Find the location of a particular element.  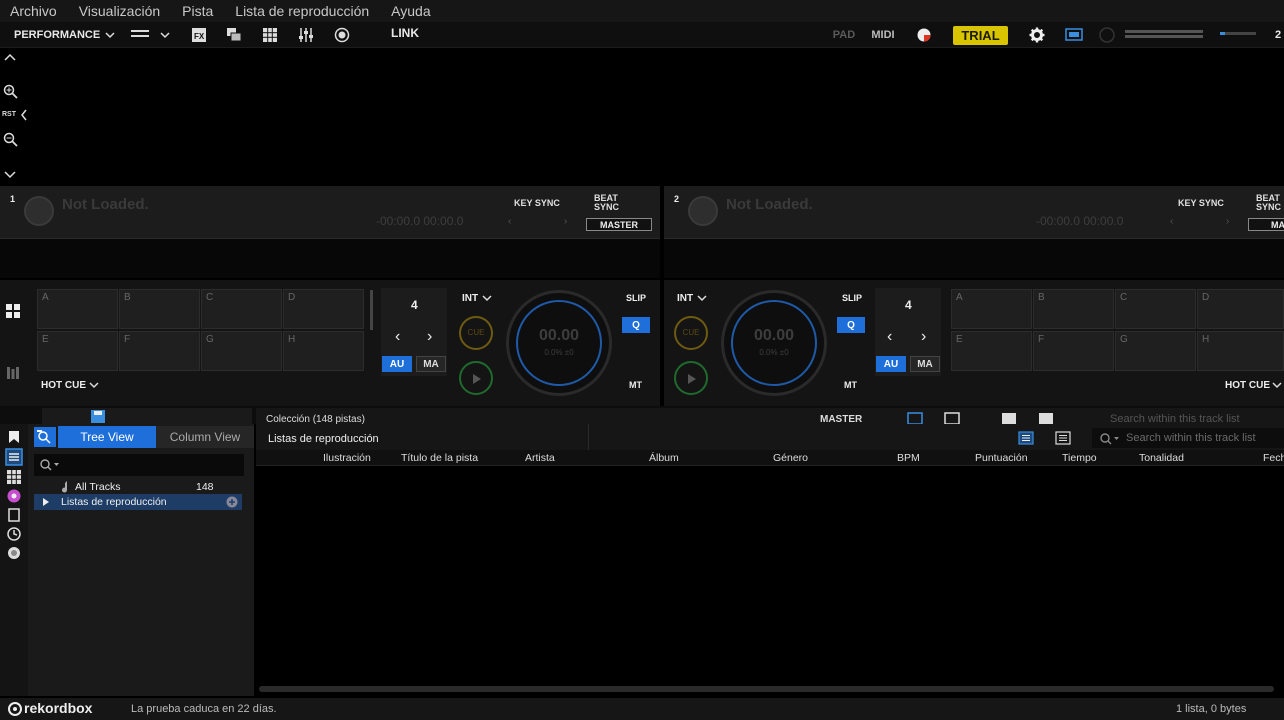

pad-view-icon is located at coordinates (13, 311).